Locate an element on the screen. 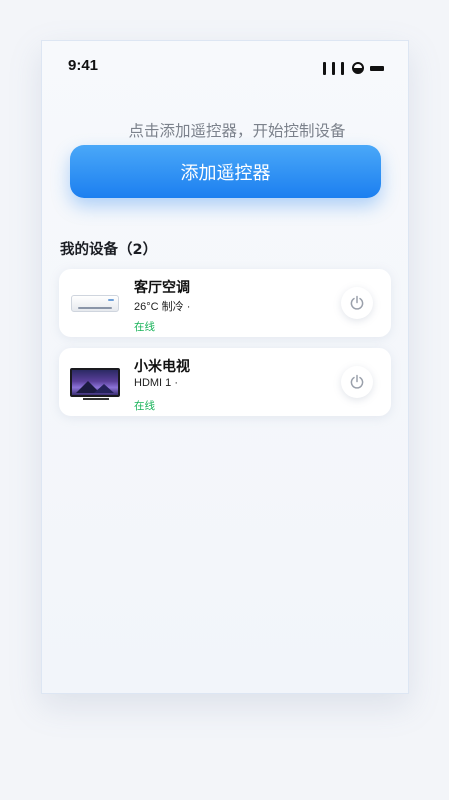 This screenshot has height=800, width=449. air-conditioner-icon is located at coordinates (95, 303).